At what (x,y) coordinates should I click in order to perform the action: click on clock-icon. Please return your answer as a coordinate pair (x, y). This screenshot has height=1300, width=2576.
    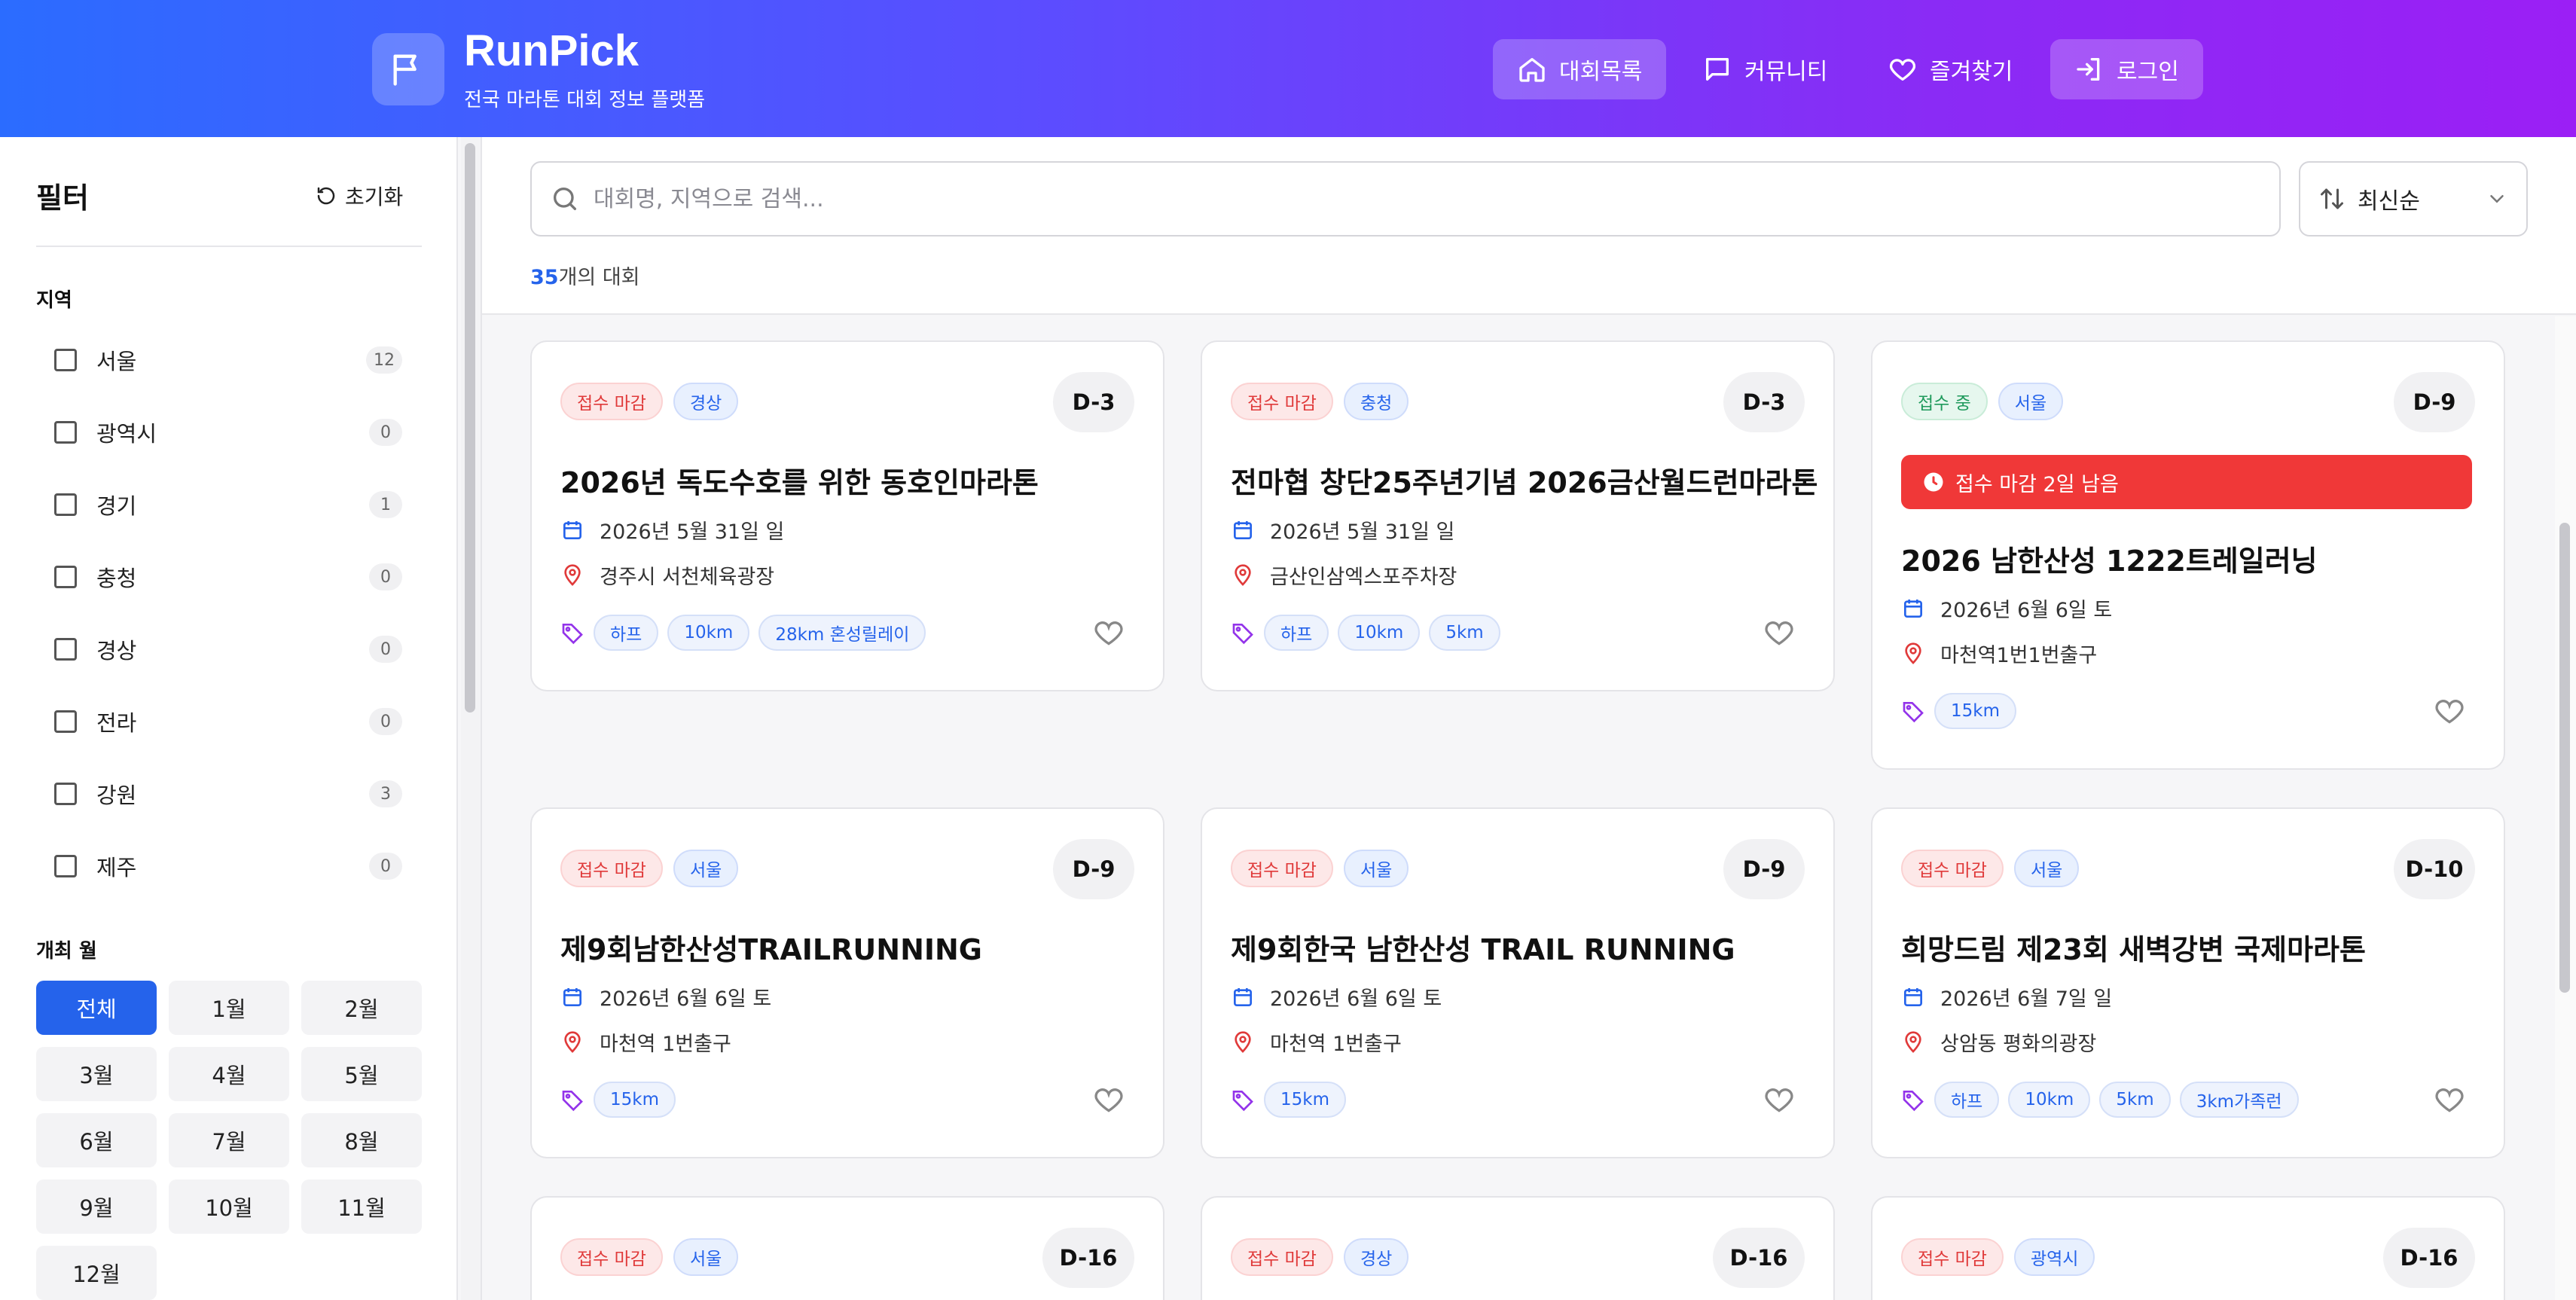
    Looking at the image, I should click on (1934, 482).